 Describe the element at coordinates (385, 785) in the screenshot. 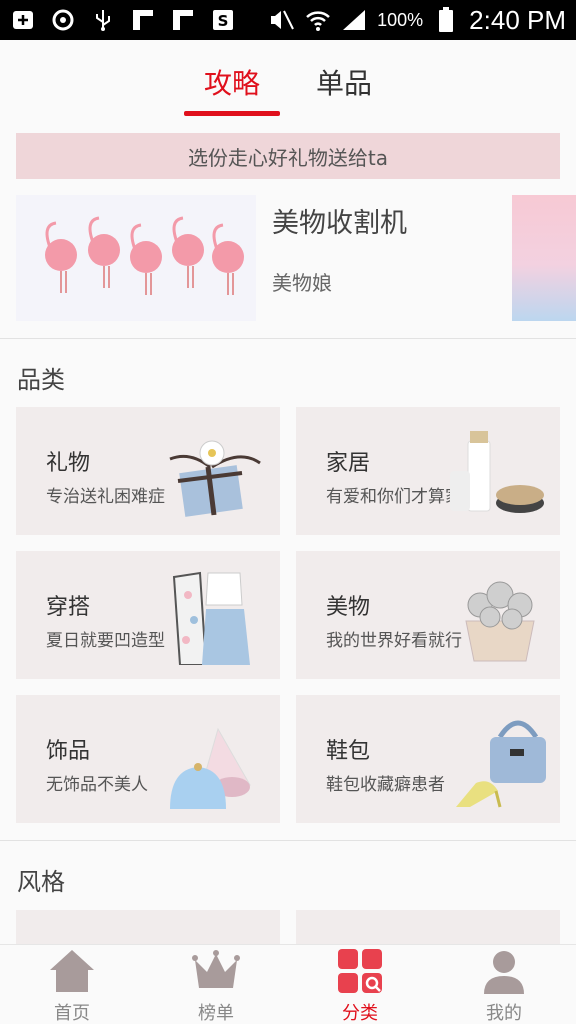

I see `category-desc: 鞋包收藏癖患者` at that location.